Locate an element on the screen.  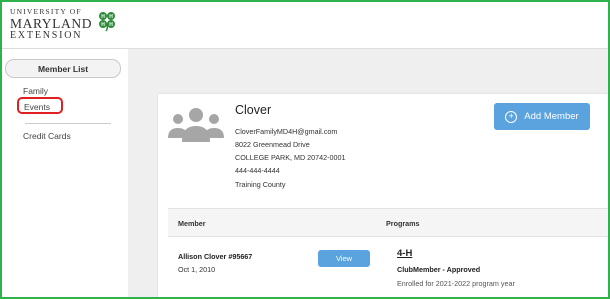
add-member-button: + Add Member is located at coordinates (542, 116).